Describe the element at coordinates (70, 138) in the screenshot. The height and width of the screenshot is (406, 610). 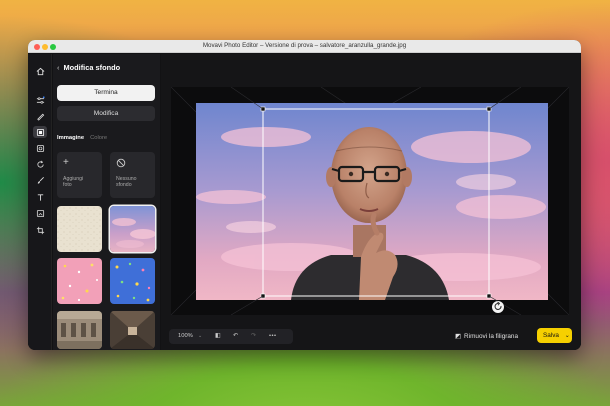
I see `tab-image: Immagine` at that location.